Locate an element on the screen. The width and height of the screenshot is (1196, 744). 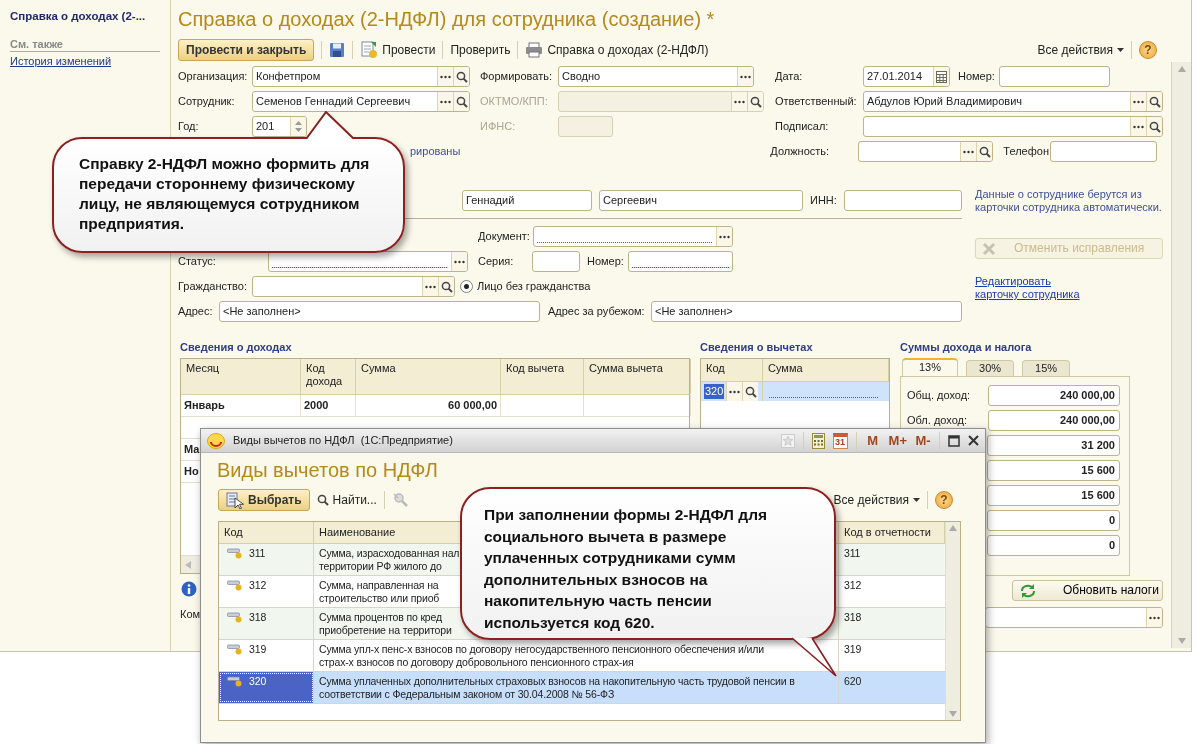
table-cell: Январь is located at coordinates (241, 405).